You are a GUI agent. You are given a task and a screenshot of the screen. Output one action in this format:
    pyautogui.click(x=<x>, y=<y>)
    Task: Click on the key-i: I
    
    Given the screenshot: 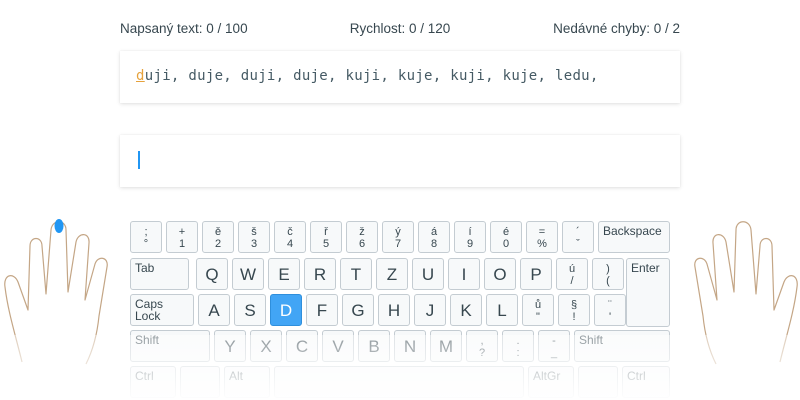 What is the action you would take?
    pyautogui.click(x=464, y=274)
    